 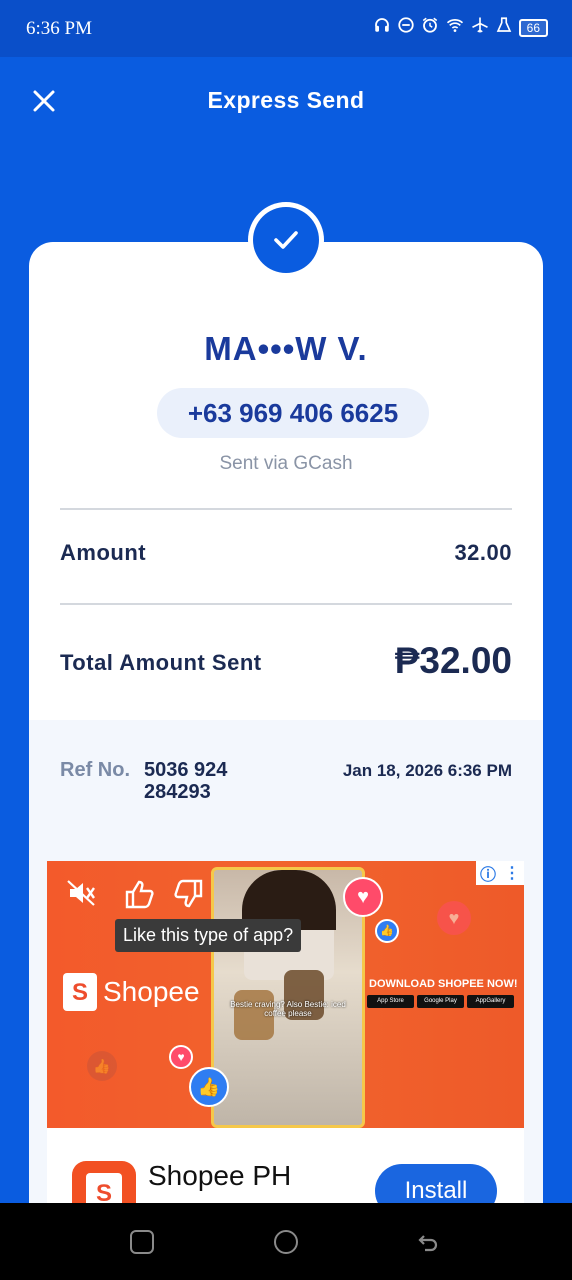 I want to click on wifi-icon, so click(x=455, y=28).